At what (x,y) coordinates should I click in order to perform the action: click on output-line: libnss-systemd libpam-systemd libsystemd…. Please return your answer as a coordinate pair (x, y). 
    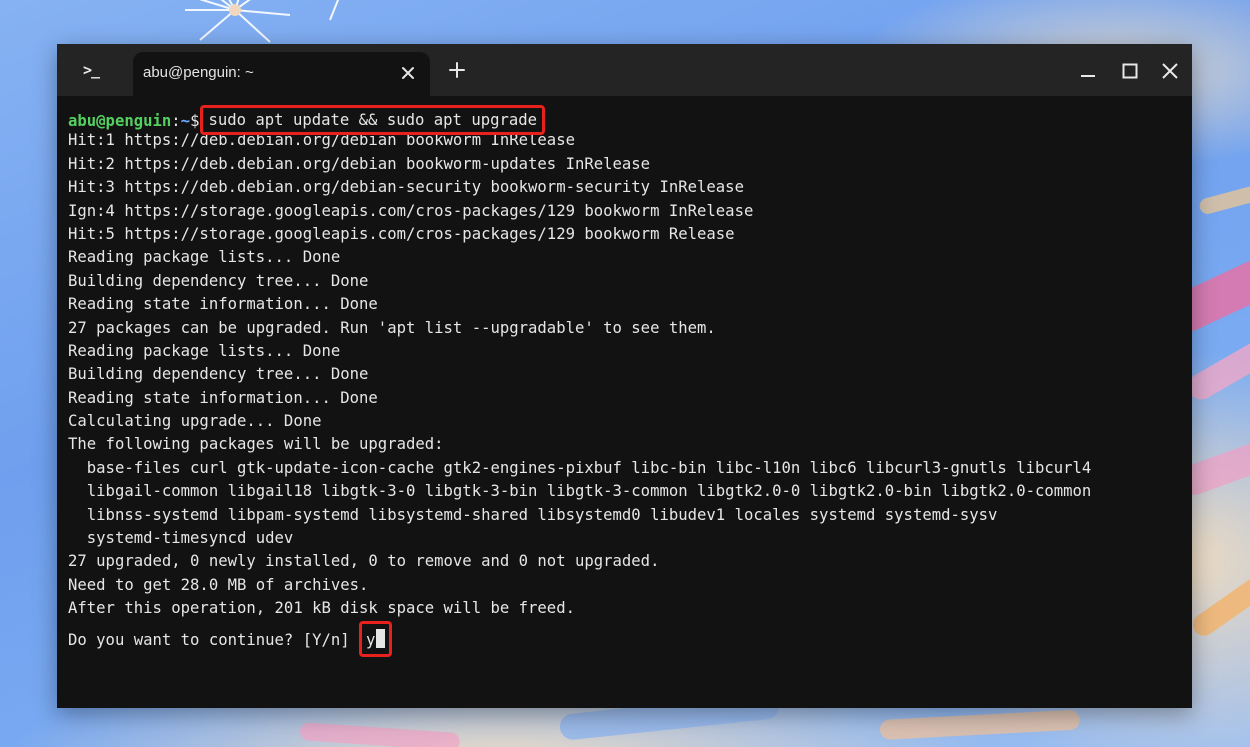
    Looking at the image, I should click on (533, 514).